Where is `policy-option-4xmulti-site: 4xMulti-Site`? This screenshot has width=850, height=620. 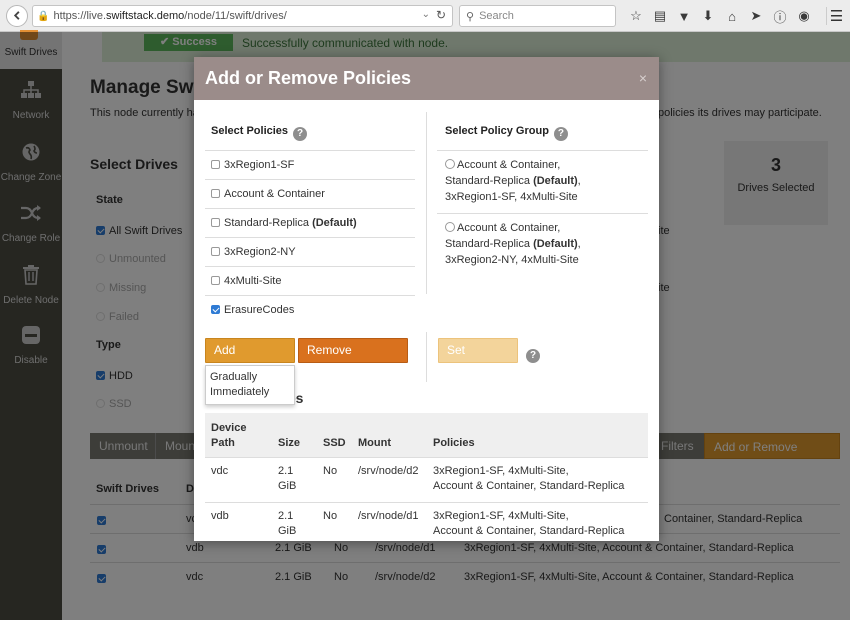
policy-option-4xmulti-site: 4xMulti-Site is located at coordinates (310, 280).